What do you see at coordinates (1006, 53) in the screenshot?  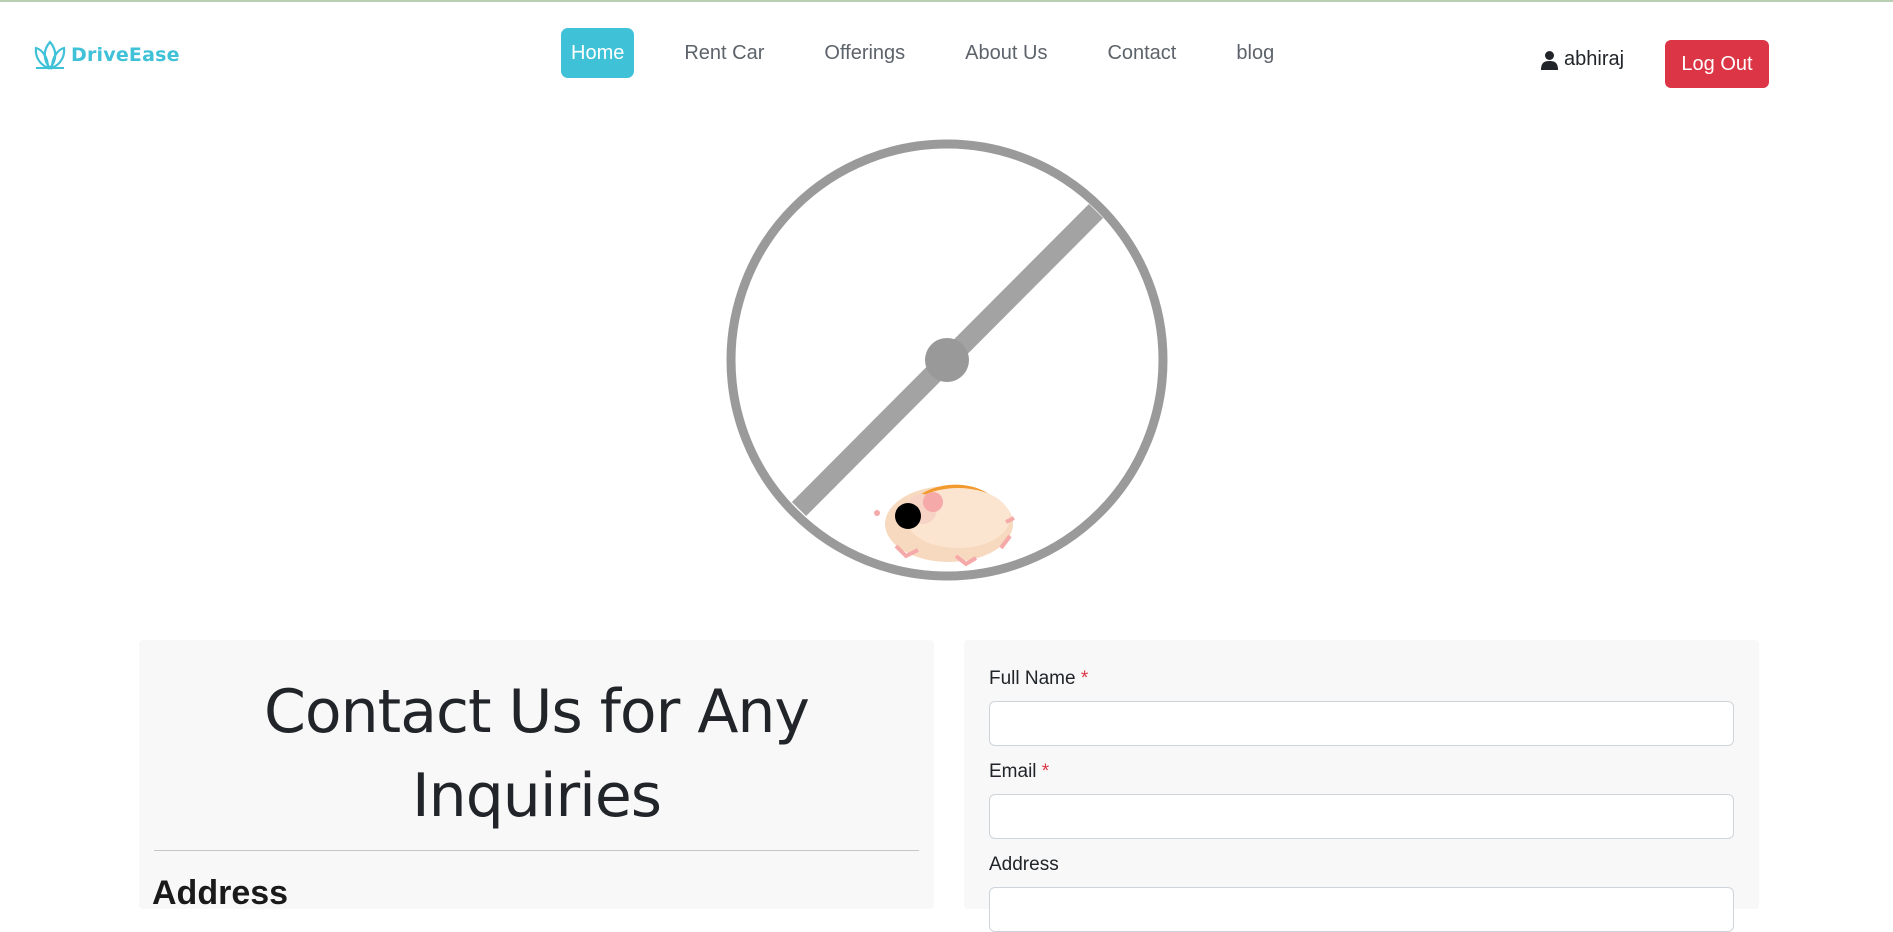 I see `nav-about-us: About Us` at bounding box center [1006, 53].